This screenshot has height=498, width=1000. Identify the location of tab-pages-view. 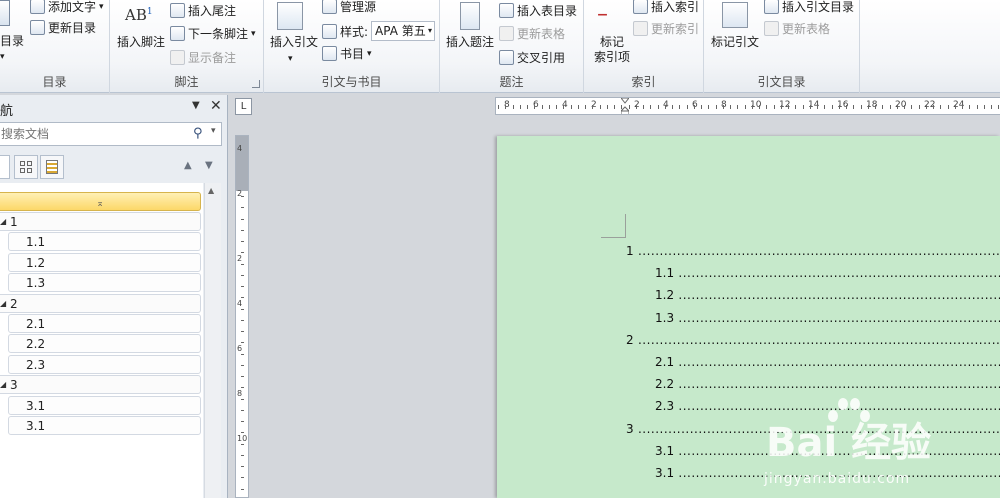
(26, 167).